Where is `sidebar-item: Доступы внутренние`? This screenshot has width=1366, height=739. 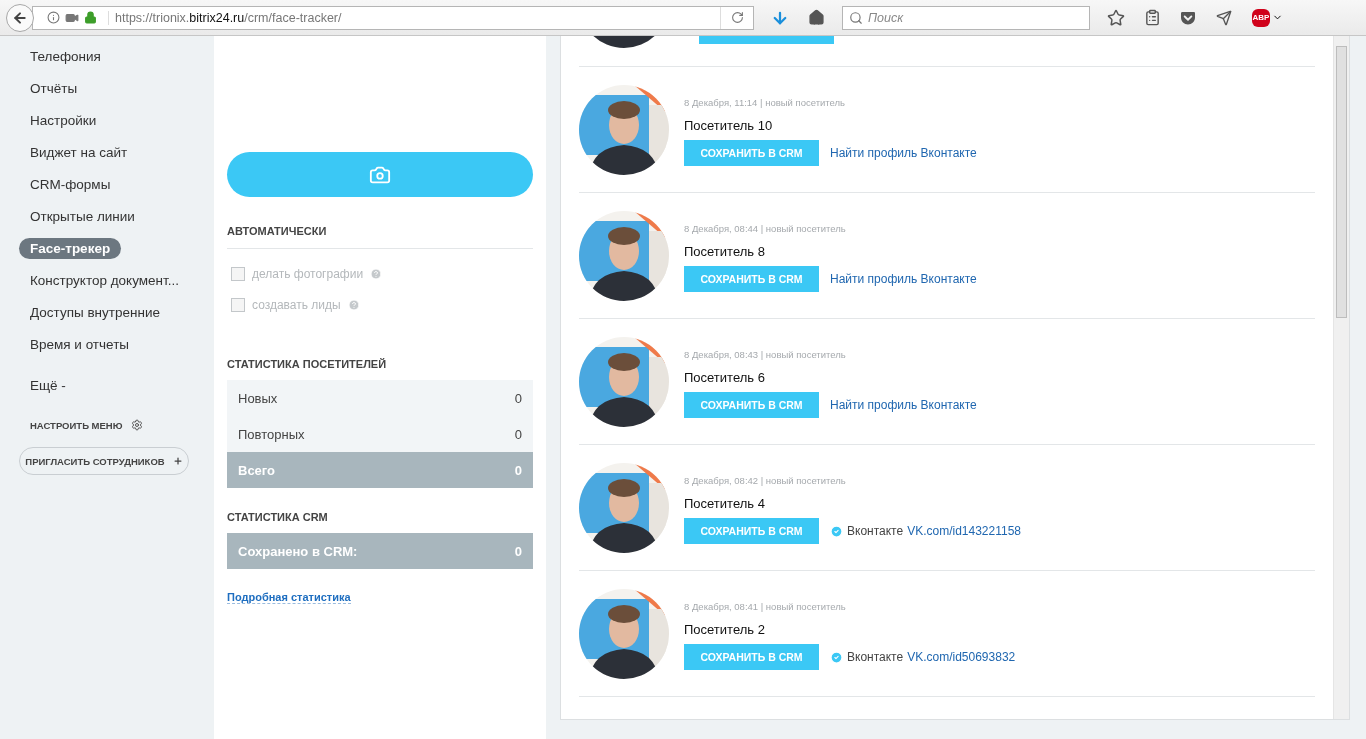 sidebar-item: Доступы внутренние is located at coordinates (95, 312).